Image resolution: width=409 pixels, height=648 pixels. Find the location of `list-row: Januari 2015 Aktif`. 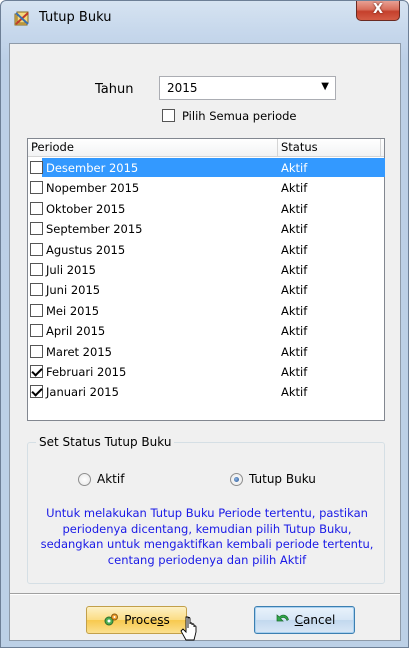

list-row: Januari 2015 Aktif is located at coordinates (206, 392).